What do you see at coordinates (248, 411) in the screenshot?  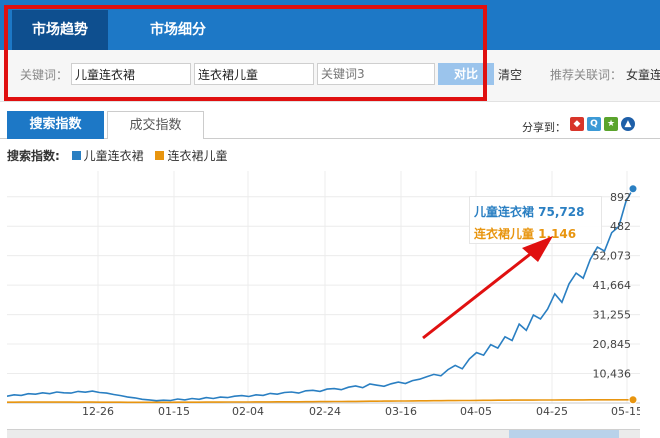 I see `x-tick-label: 02-04` at bounding box center [248, 411].